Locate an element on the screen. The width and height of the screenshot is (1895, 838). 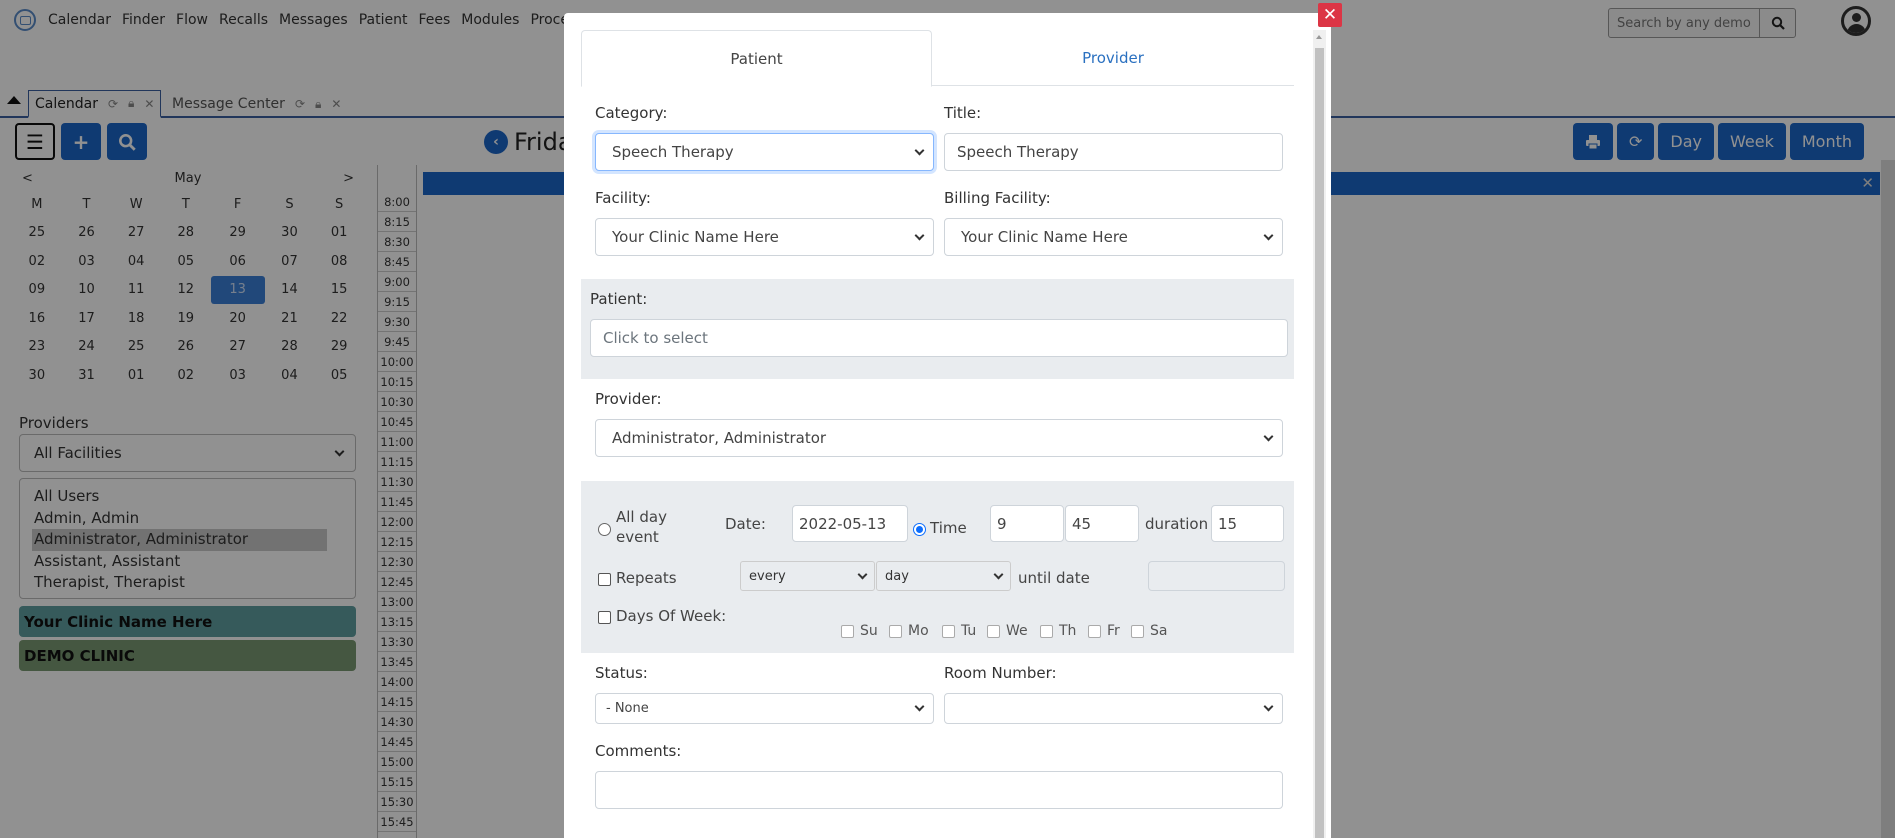
close-icon: ✕ is located at coordinates (1330, 15).